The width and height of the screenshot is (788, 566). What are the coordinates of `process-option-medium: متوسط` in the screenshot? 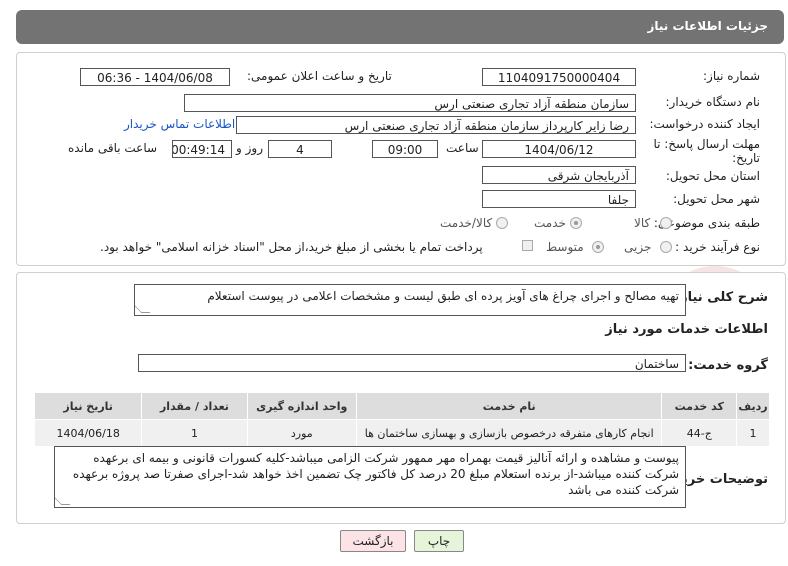 It's located at (565, 247).